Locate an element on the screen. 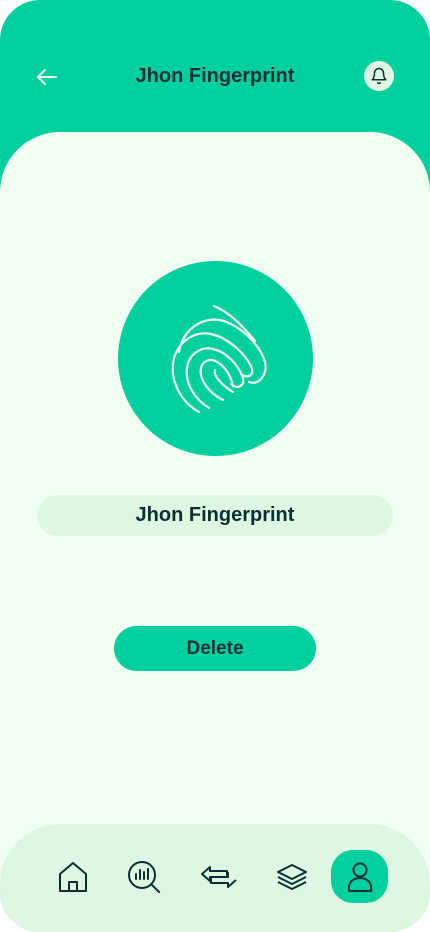 The width and height of the screenshot is (430, 932). fingerprint-avatar is located at coordinates (215, 358).